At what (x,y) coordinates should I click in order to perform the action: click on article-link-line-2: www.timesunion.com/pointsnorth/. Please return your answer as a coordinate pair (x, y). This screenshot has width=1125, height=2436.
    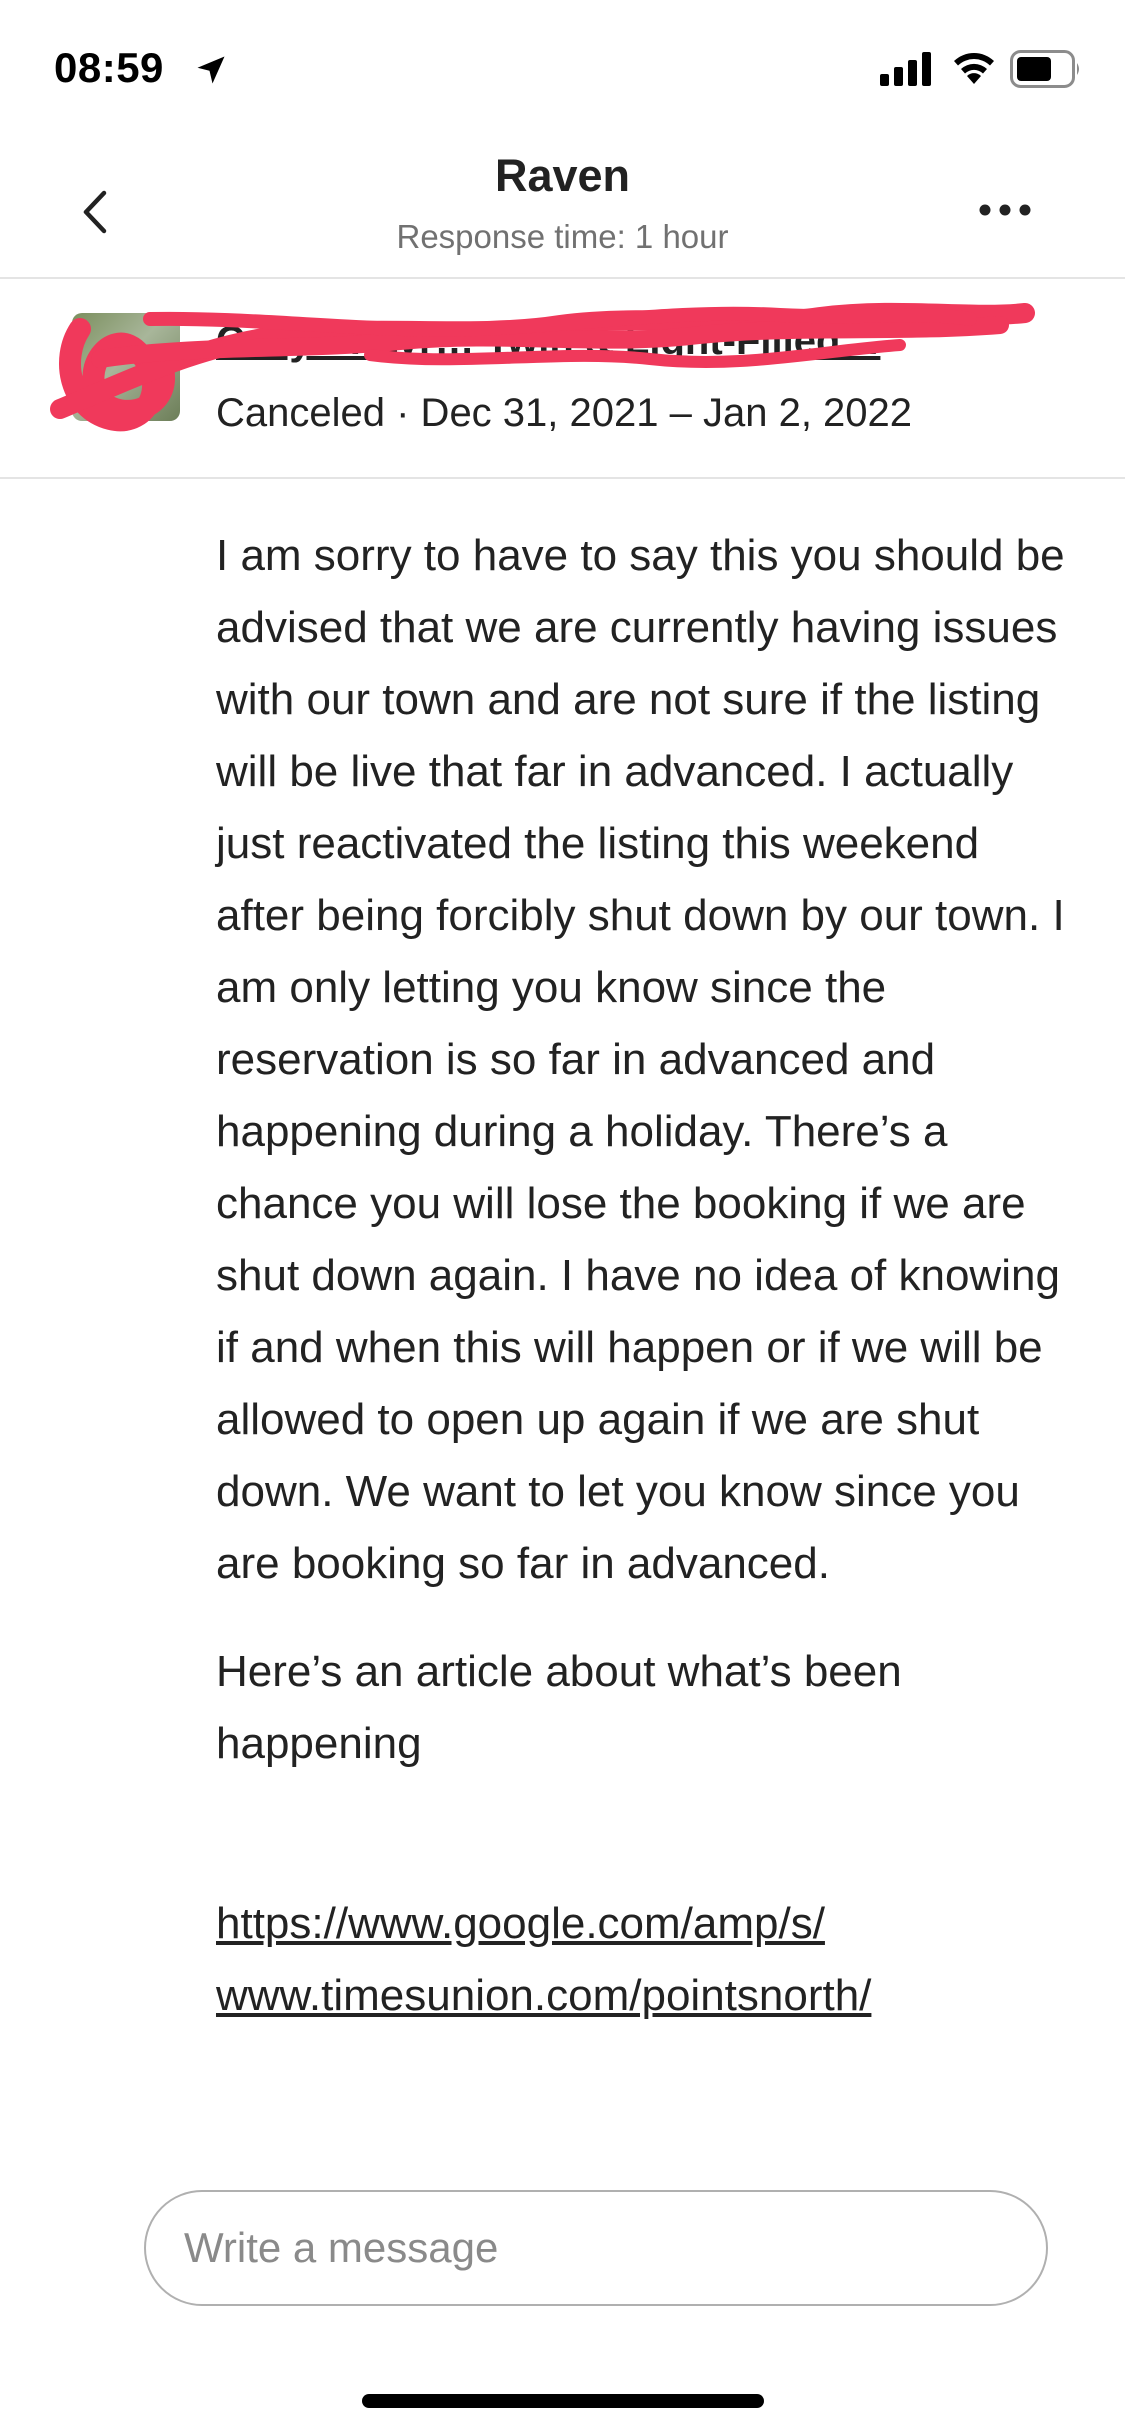
    Looking at the image, I should click on (544, 1995).